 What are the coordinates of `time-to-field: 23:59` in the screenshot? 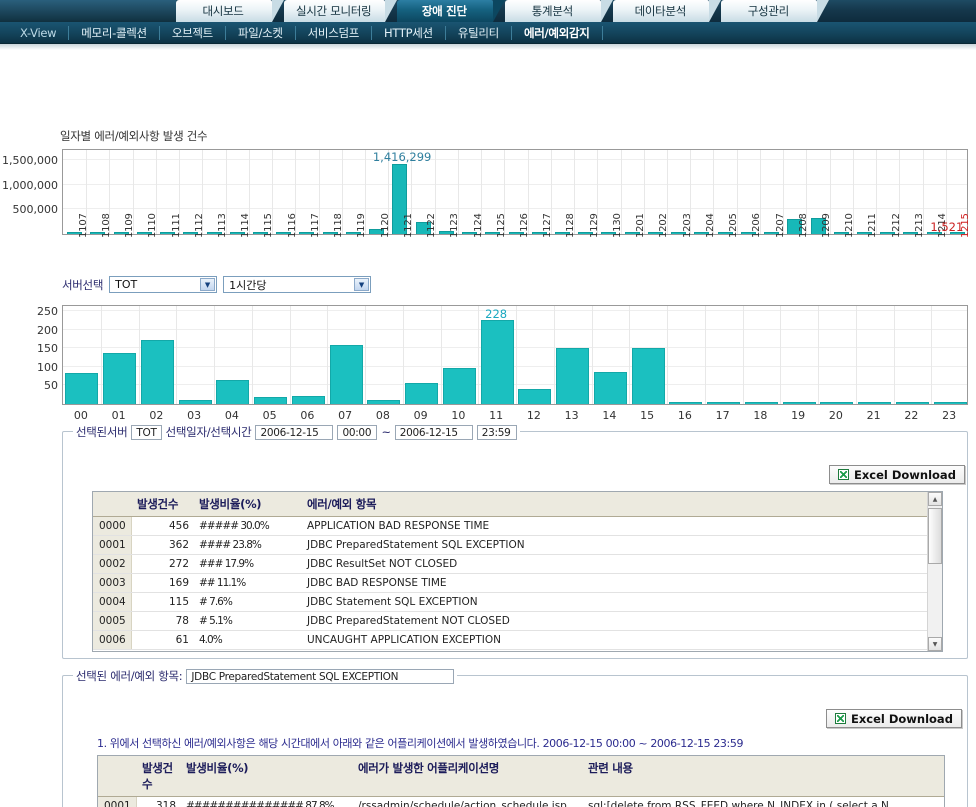 It's located at (496, 432).